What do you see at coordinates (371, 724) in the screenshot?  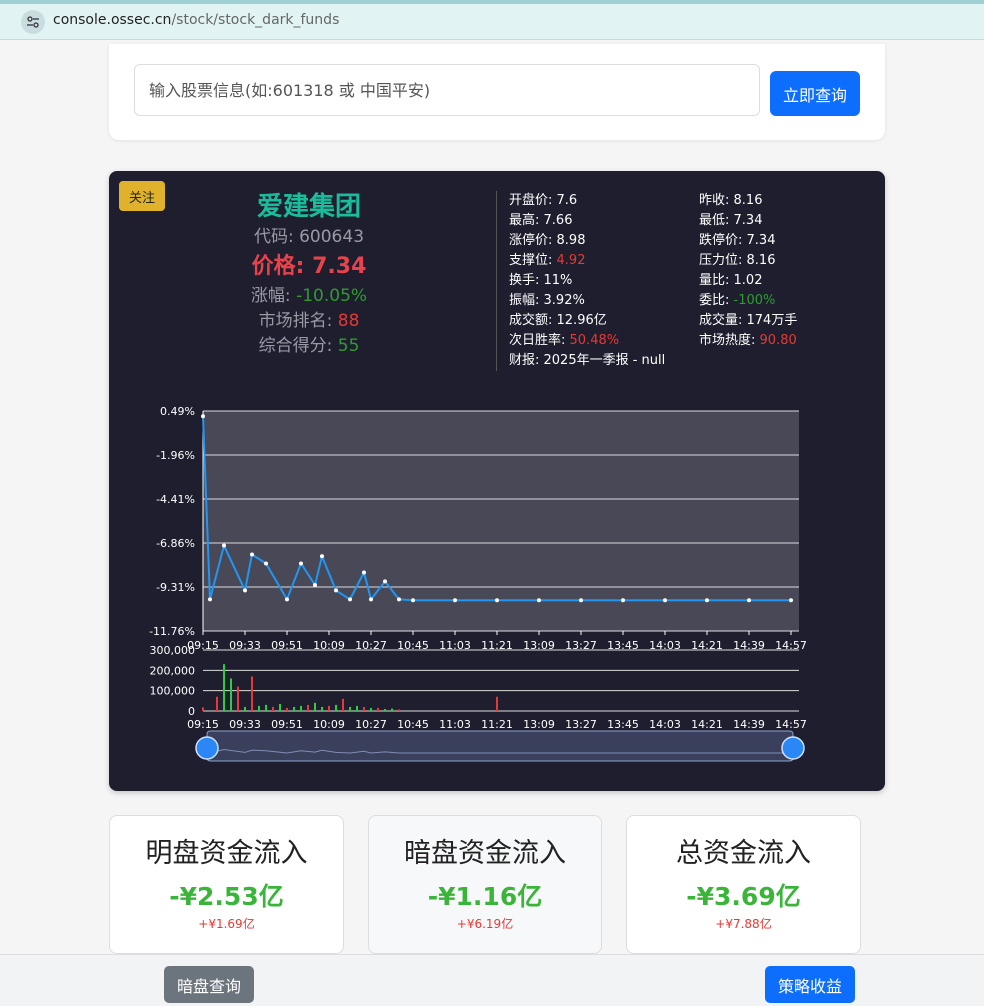 I see `volume-x-tick-label: 10:27` at bounding box center [371, 724].